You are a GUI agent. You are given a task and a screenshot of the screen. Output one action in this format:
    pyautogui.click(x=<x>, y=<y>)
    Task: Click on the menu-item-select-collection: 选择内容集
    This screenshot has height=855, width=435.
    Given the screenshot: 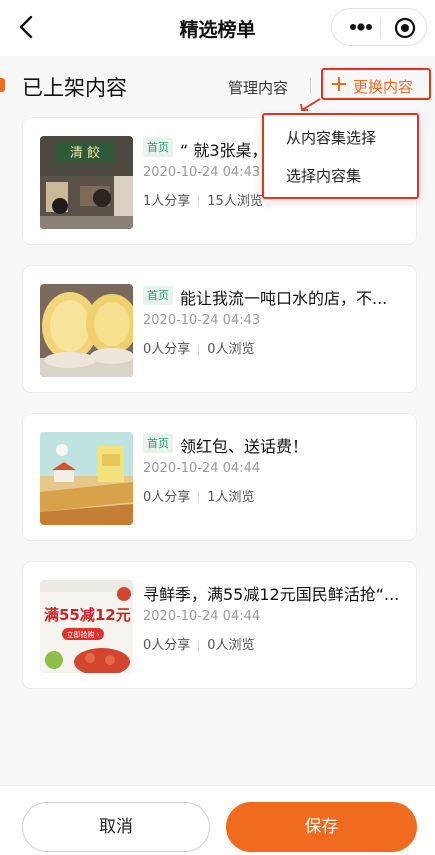 What is the action you would take?
    pyautogui.click(x=323, y=175)
    